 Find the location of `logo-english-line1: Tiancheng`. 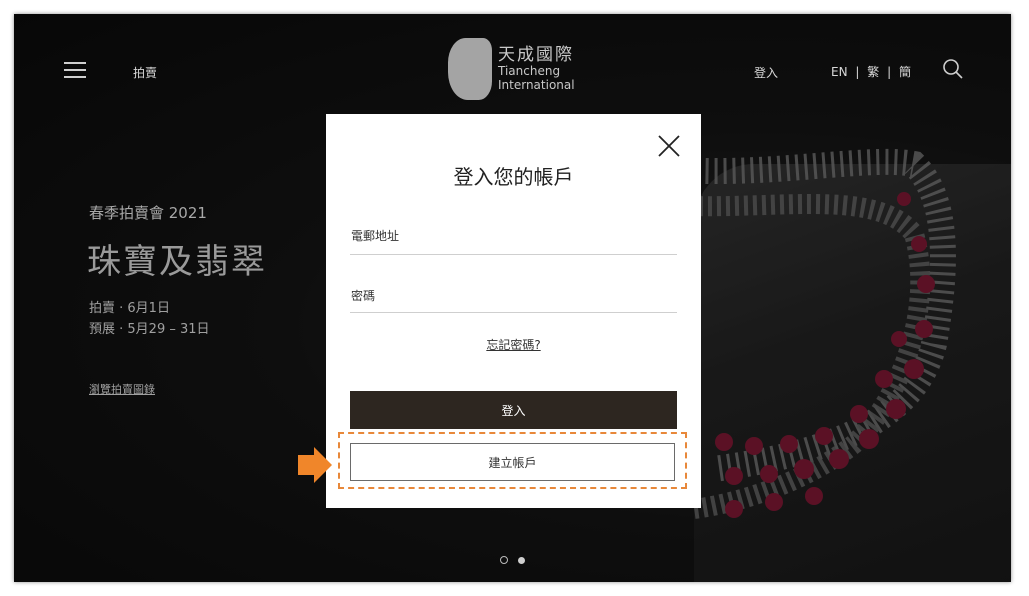

logo-english-line1: Tiancheng is located at coordinates (529, 71).